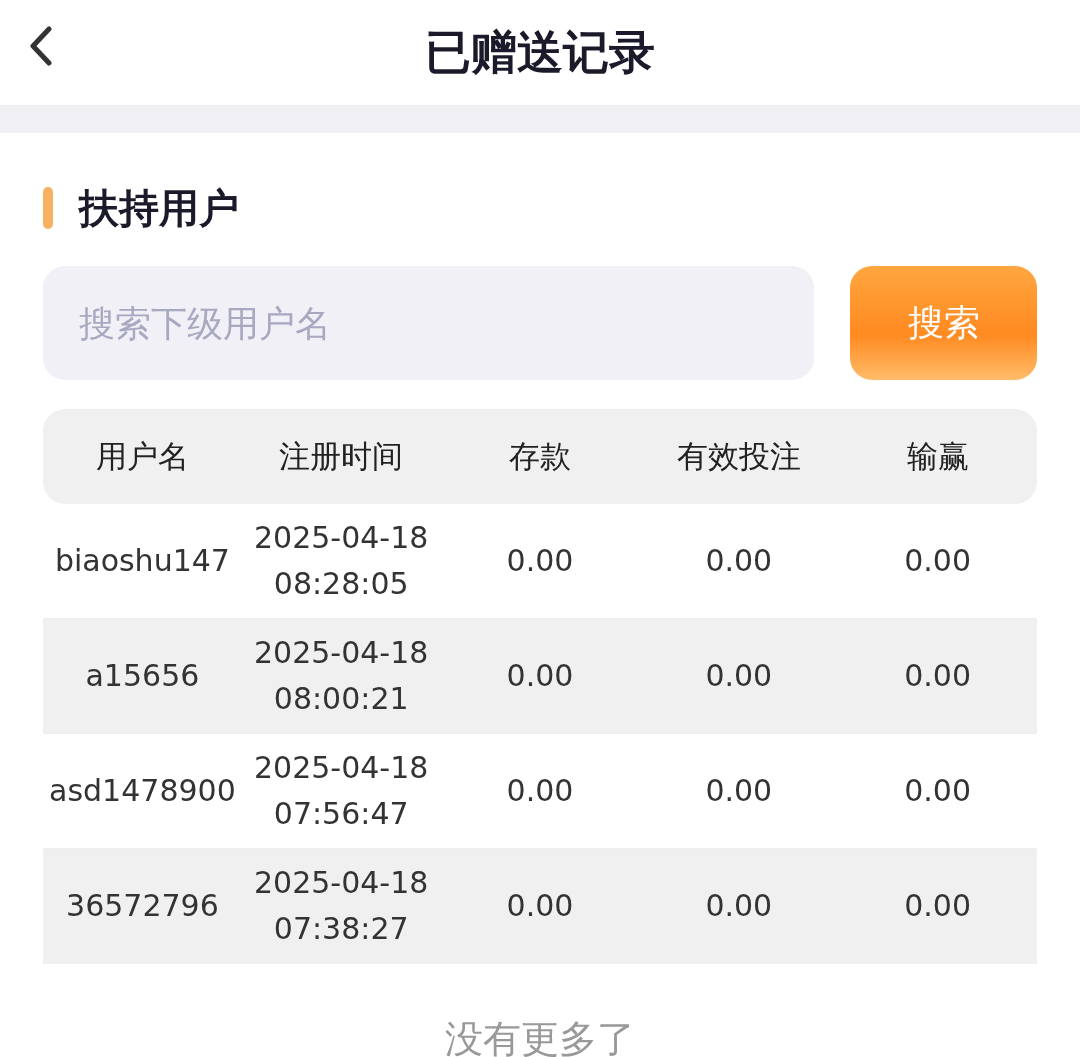  Describe the element at coordinates (341, 456) in the screenshot. I see `column-header: 注册时间` at that location.